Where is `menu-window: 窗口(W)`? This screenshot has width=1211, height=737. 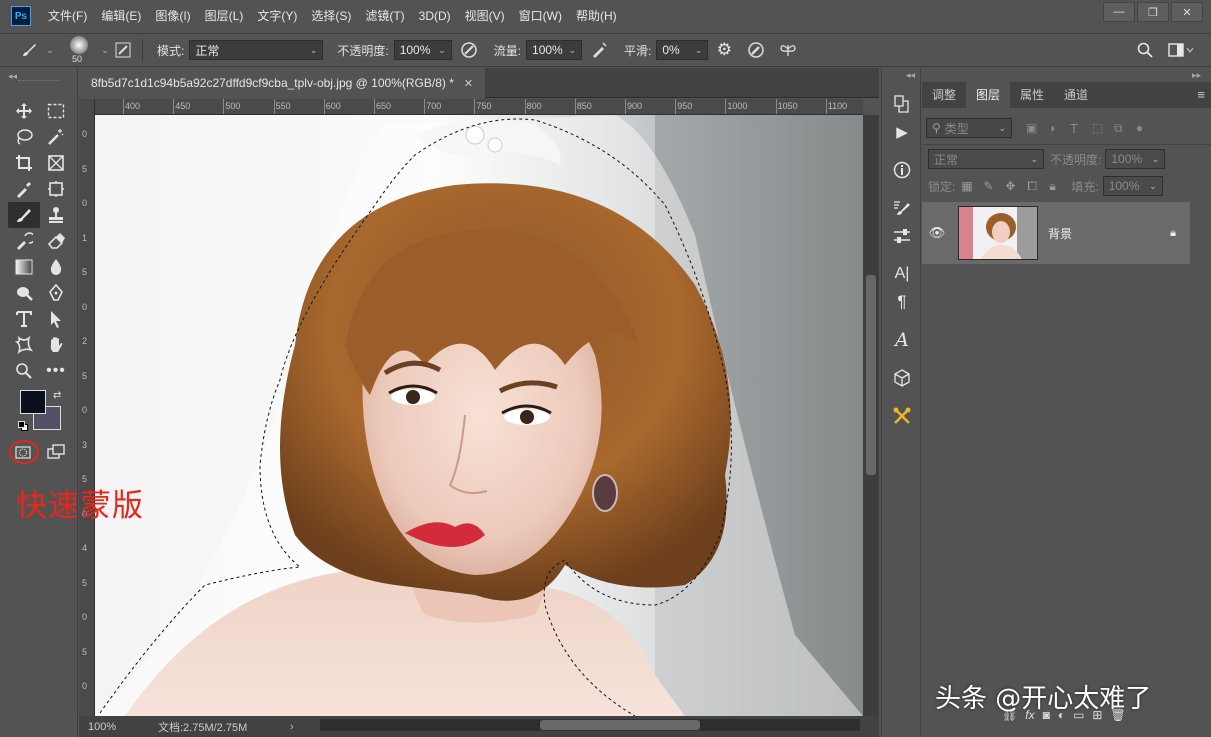
menu-window: 窗口(W) is located at coordinates (540, 16).